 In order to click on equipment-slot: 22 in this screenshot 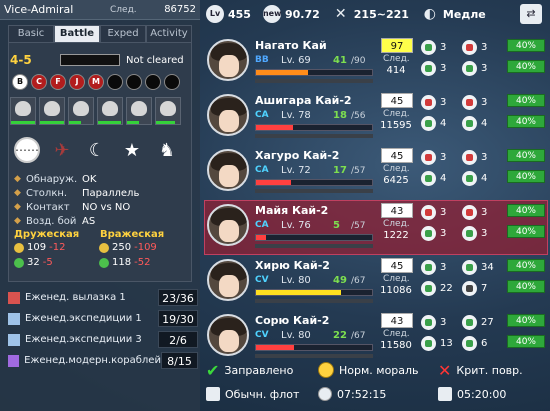, I will do `click(441, 288)`.